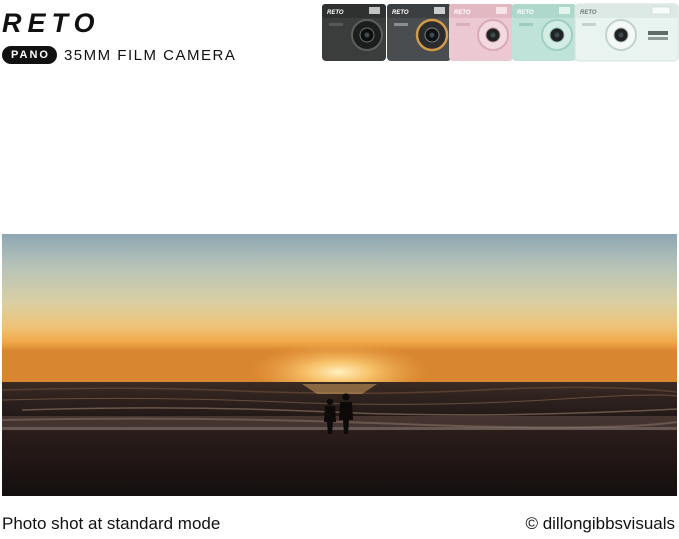 The image size is (679, 539). Describe the element at coordinates (481, 32) in the screenshot. I see `camera-pink: RETO` at that location.